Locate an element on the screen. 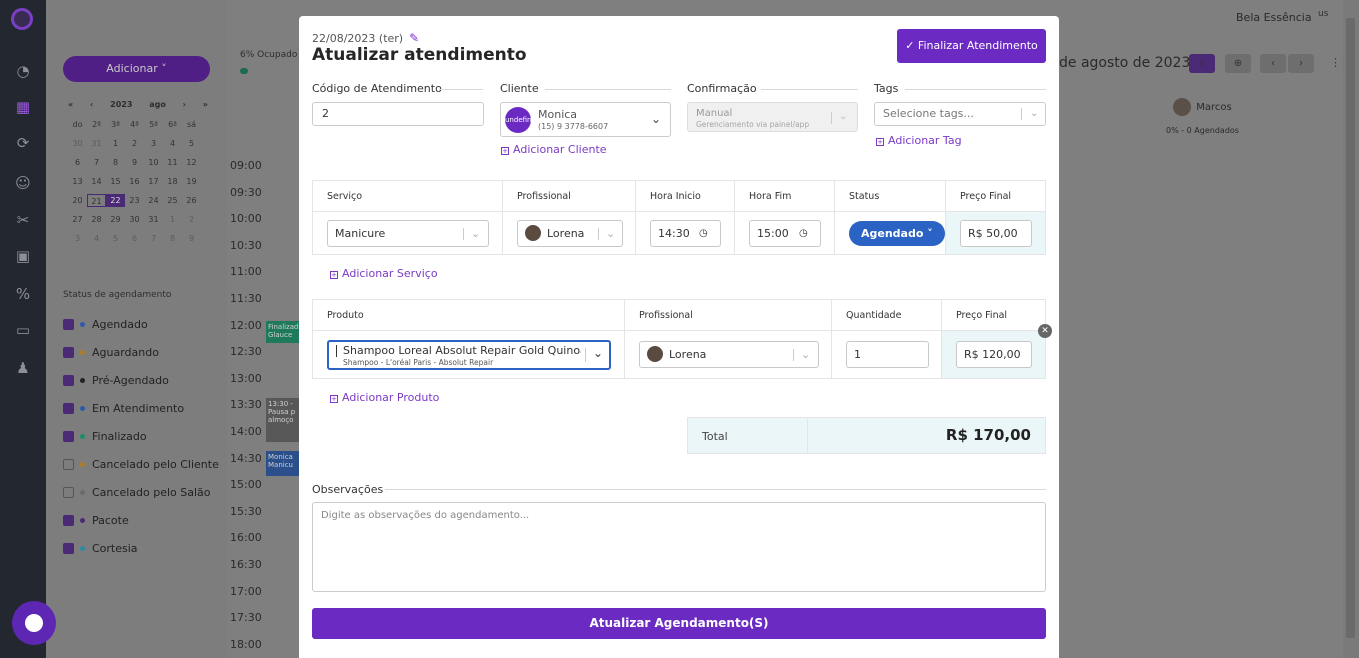 The width and height of the screenshot is (1359, 658). calendar-day: 9 is located at coordinates (191, 238).